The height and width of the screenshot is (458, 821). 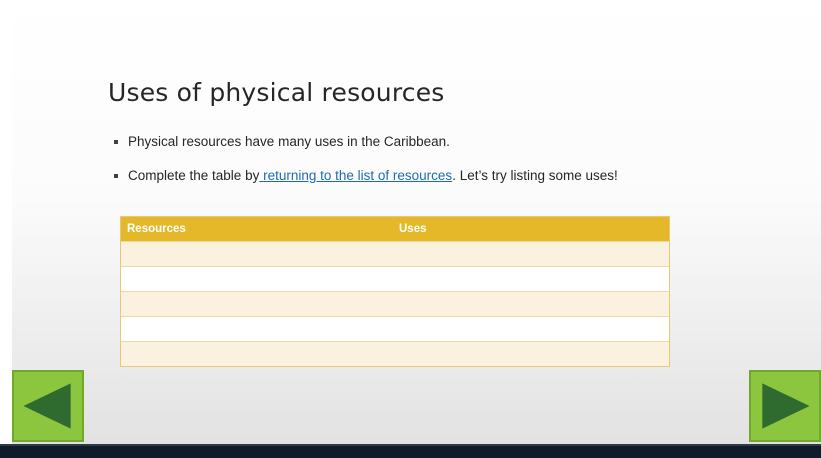 What do you see at coordinates (531, 229) in the screenshot?
I see `column-header-uses: Uses` at bounding box center [531, 229].